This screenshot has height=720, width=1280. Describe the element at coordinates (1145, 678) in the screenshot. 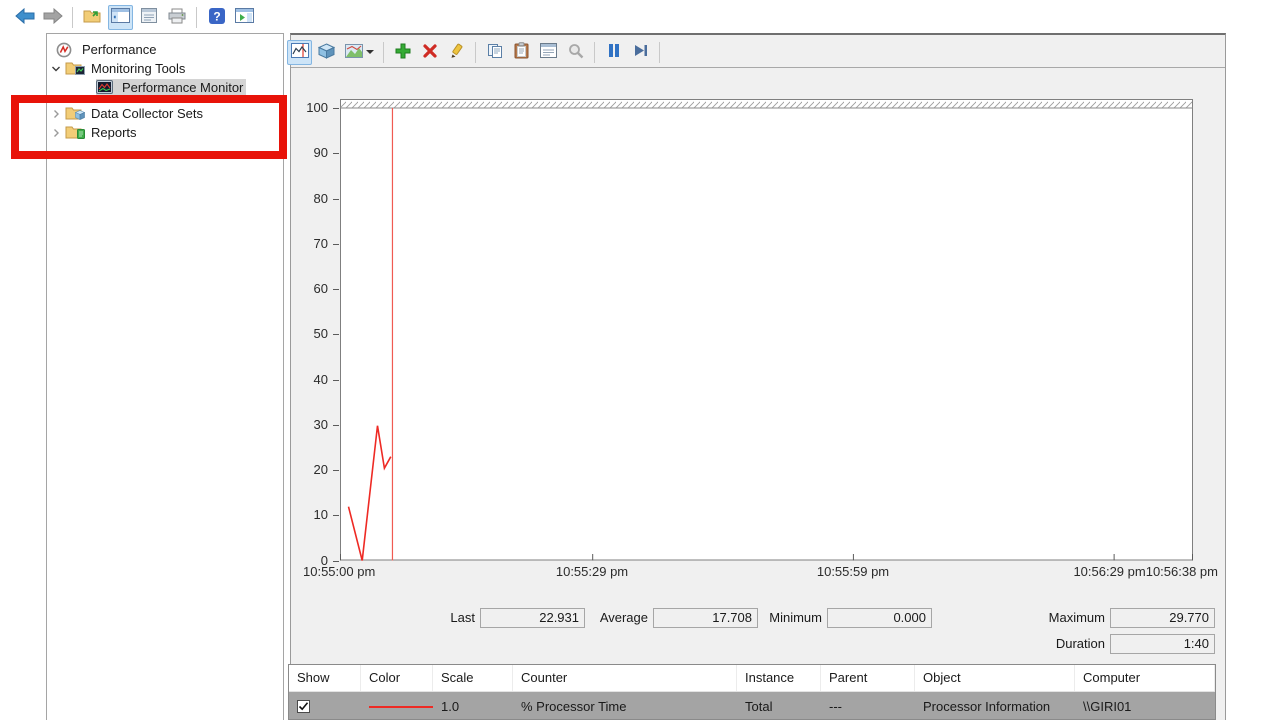

I see `column-header-computer: Computer` at that location.